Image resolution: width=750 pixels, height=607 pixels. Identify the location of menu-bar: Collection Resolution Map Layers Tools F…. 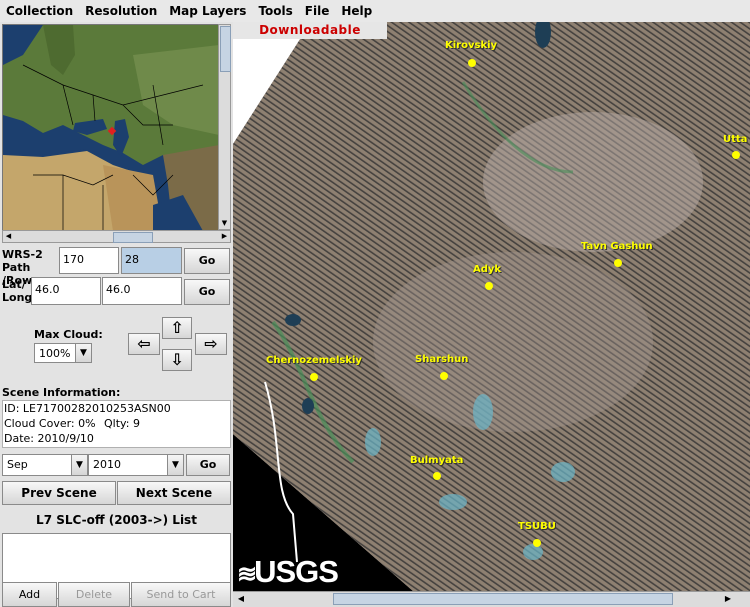
(375, 11).